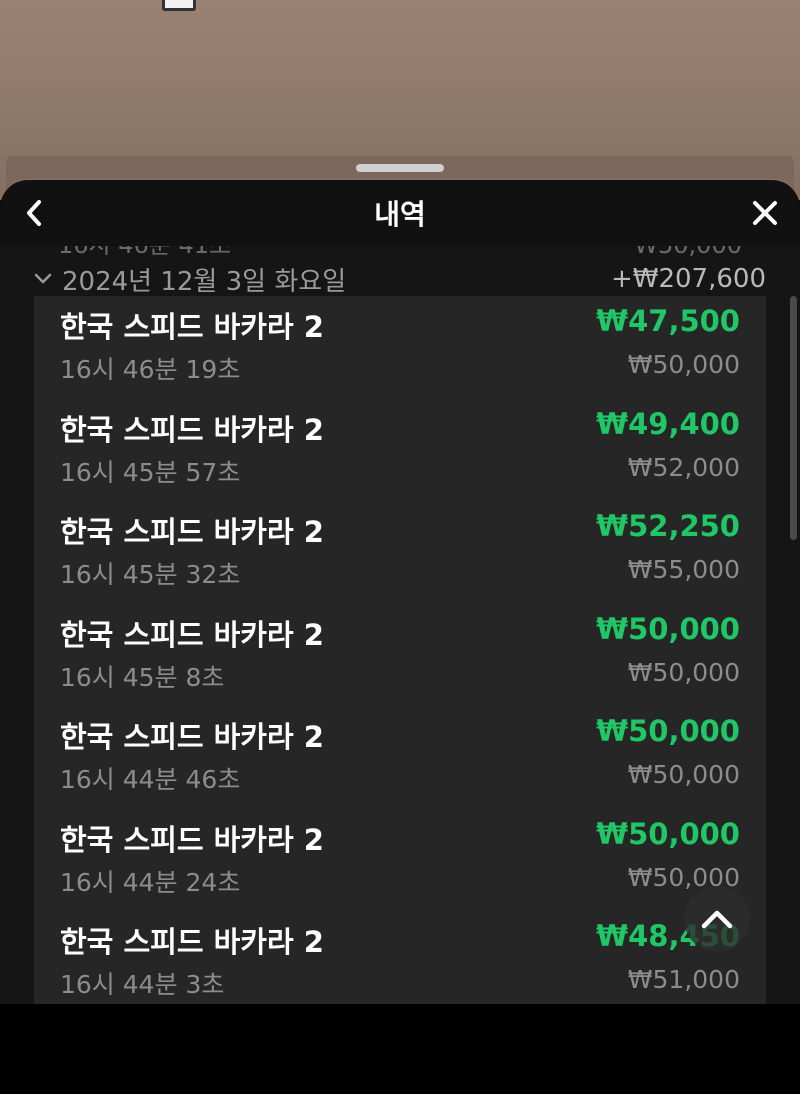 This screenshot has width=800, height=1094. I want to click on stake-amount: ₩55,000, so click(683, 569).